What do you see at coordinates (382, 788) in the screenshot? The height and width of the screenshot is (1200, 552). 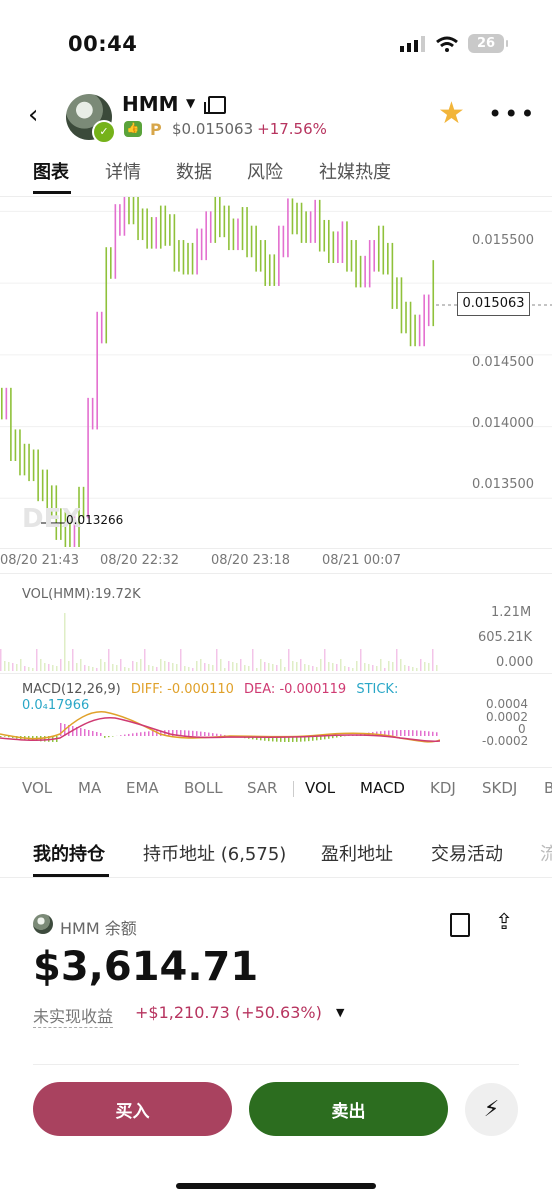 I see `indicator-macd: MACD` at bounding box center [382, 788].